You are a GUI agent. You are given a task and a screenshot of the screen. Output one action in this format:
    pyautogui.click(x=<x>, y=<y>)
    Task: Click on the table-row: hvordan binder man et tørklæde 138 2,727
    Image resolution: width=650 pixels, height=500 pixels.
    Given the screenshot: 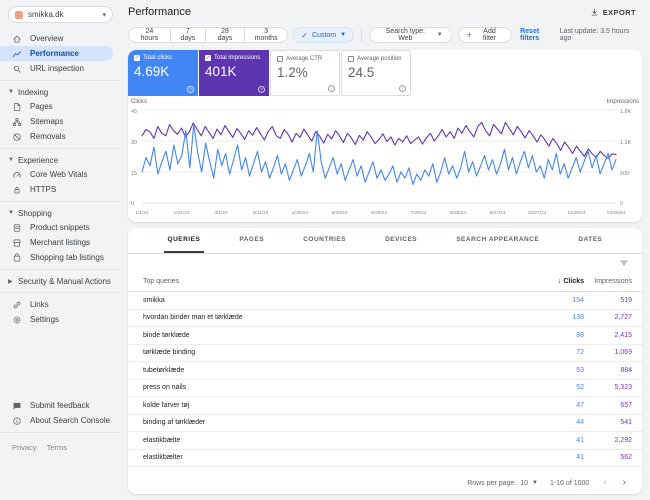 What is the action you would take?
    pyautogui.click(x=385, y=318)
    